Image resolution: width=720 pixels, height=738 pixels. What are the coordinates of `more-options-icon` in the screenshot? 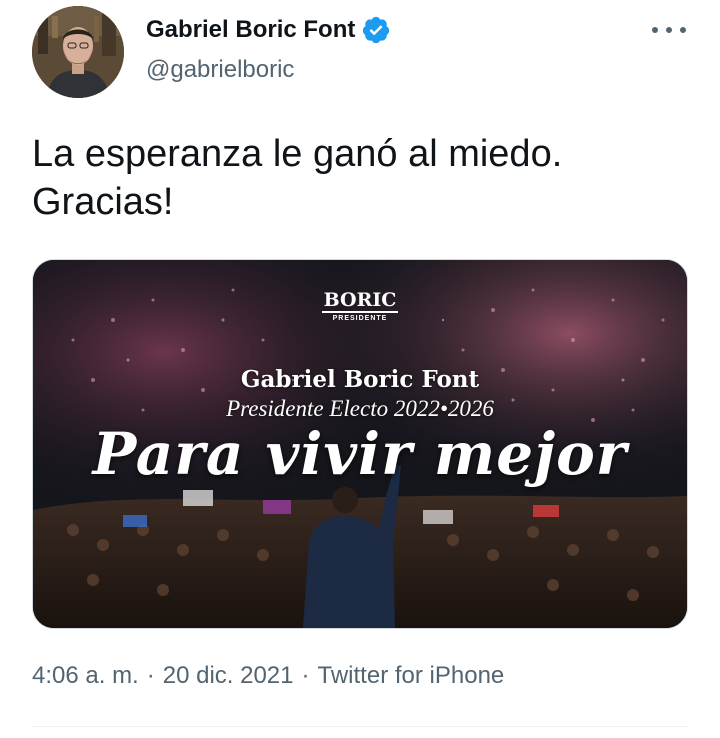 It's located at (669, 30).